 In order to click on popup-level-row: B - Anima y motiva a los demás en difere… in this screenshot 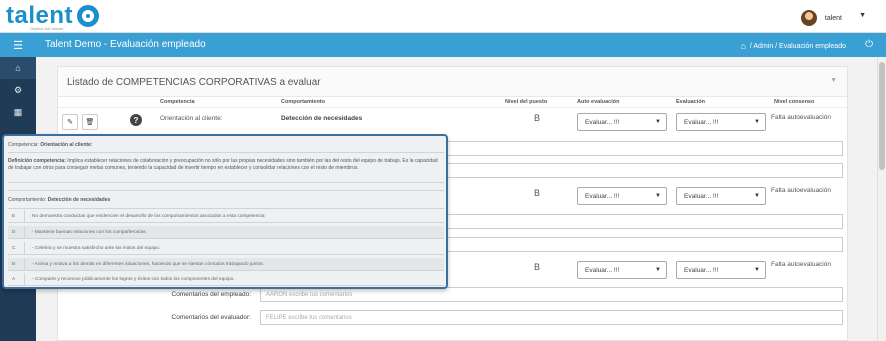, I will do `click(226, 264)`.